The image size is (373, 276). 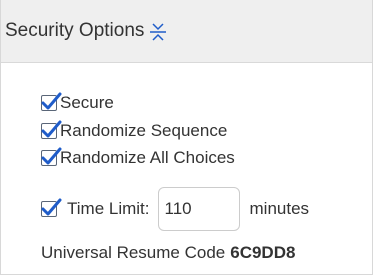 I want to click on resume-code-row: Universal Resume Code 6C9DD8, so click(x=168, y=253).